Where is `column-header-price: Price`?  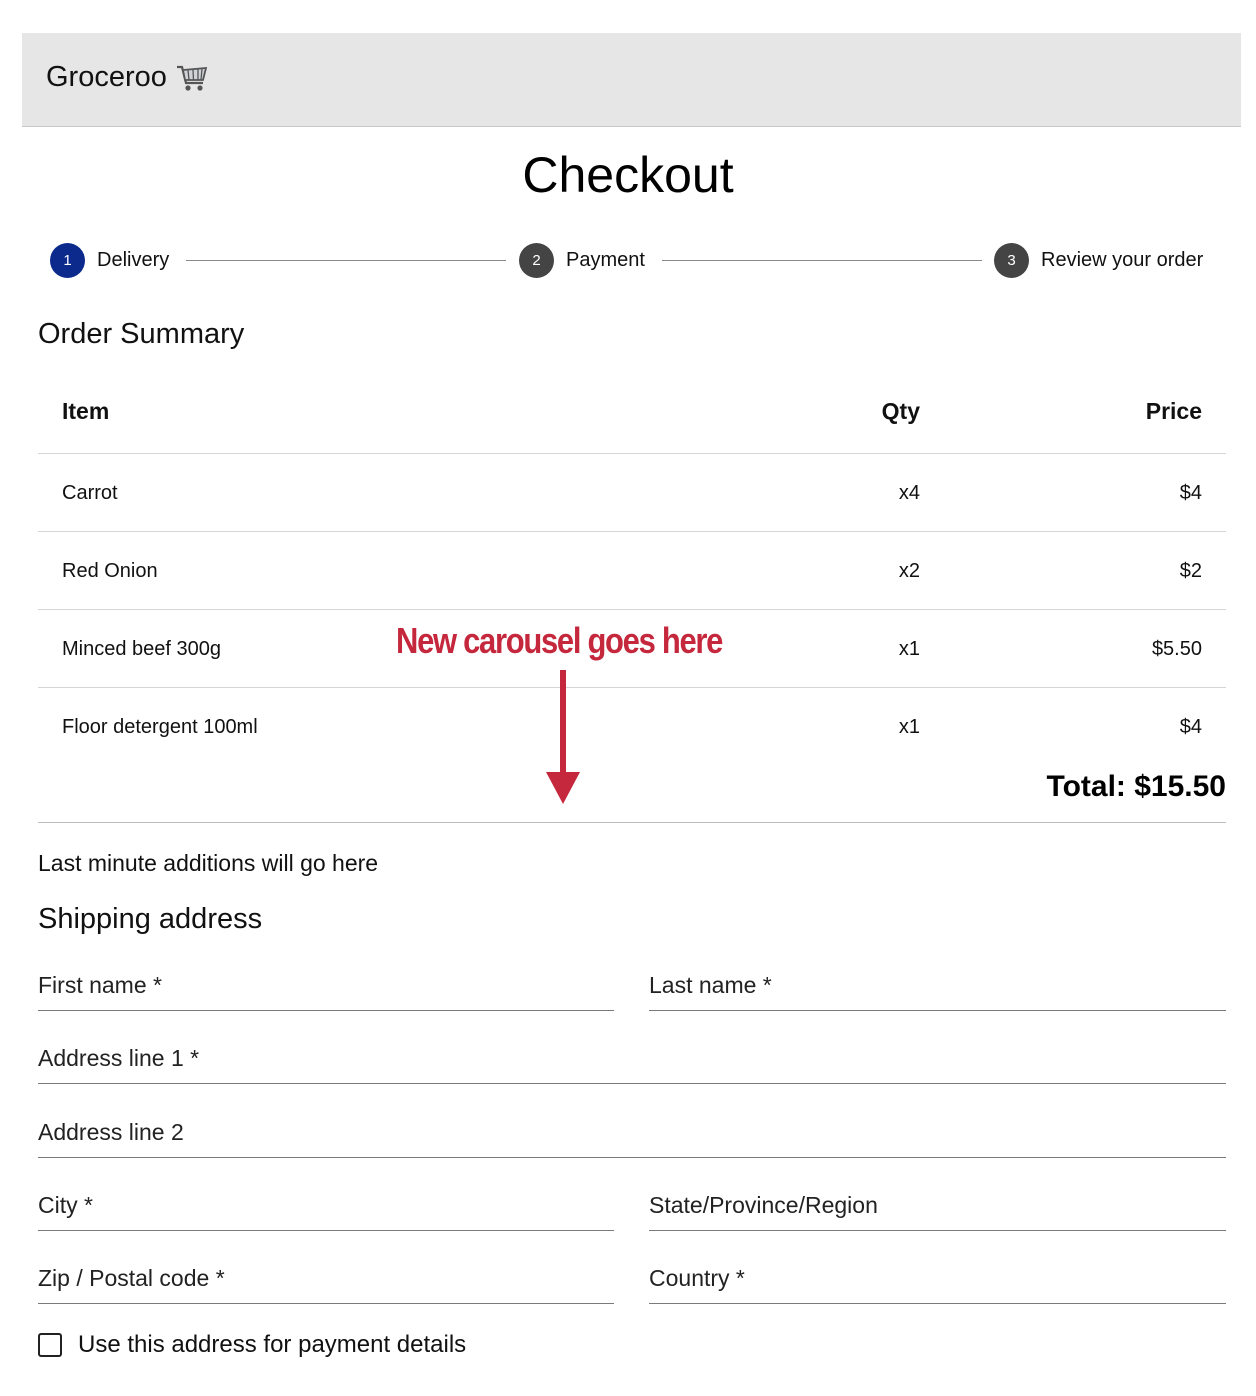
column-header-price: Price is located at coordinates (1173, 411).